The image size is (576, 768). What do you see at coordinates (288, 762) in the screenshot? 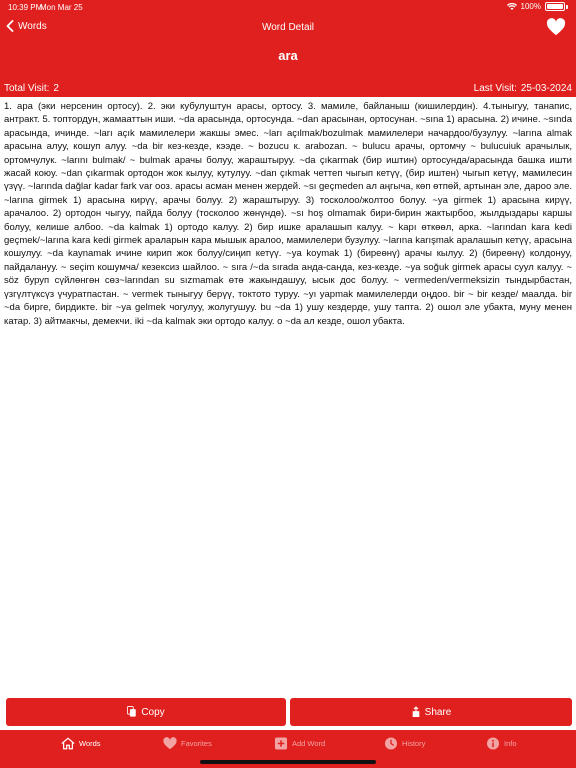
I see `home-indicator` at bounding box center [288, 762].